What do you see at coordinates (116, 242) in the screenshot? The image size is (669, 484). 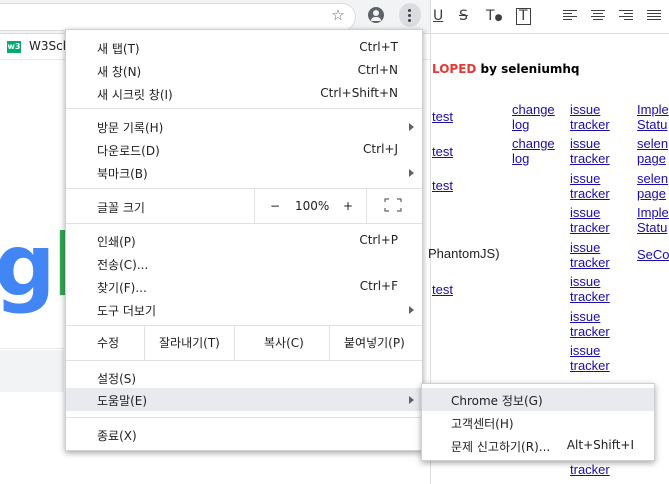 I see `menu-item-label: 인쇄(P)` at bounding box center [116, 242].